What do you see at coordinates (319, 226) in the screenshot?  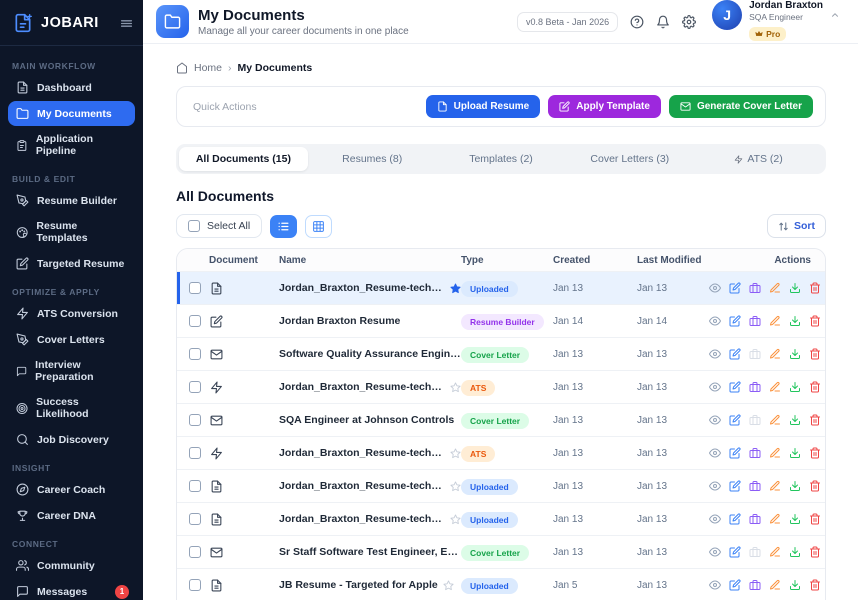 I see `grid-view-button` at bounding box center [319, 226].